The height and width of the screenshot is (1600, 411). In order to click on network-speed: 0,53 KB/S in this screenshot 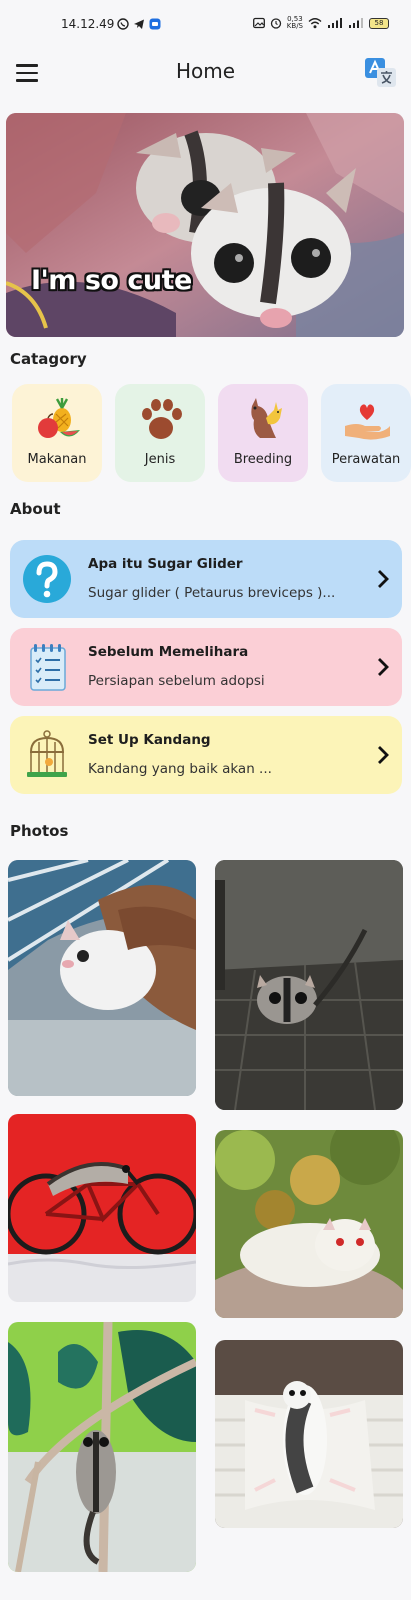, I will do `click(295, 23)`.